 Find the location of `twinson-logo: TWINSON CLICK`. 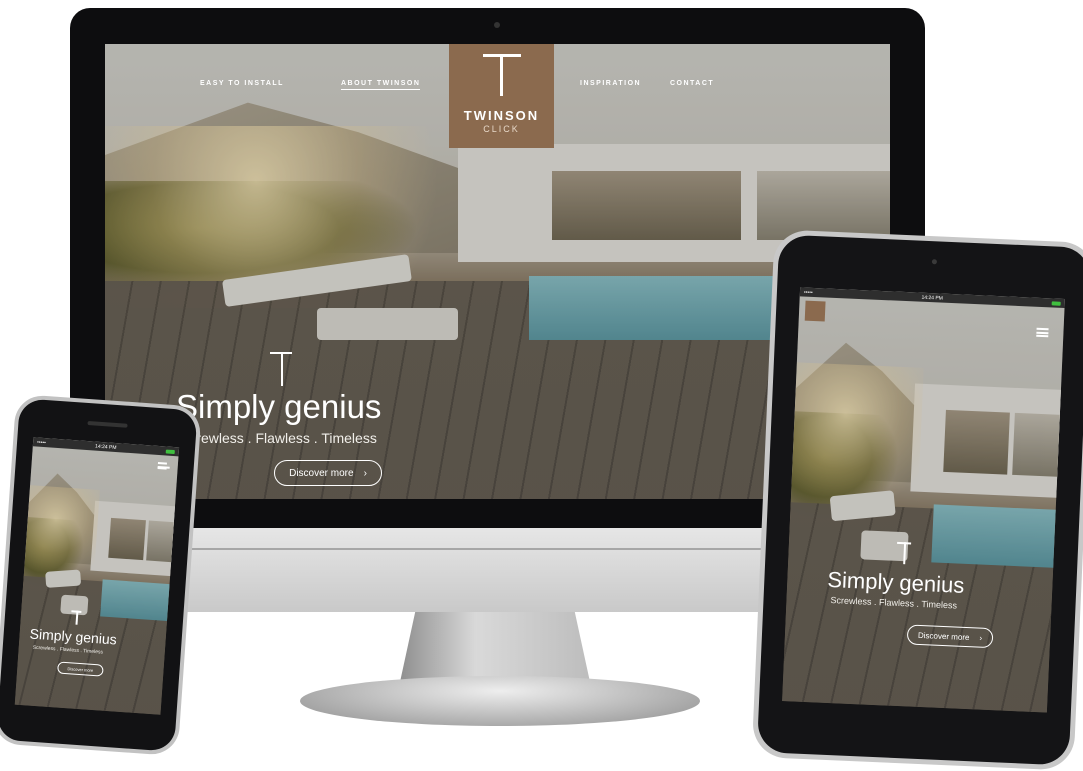

twinson-logo: TWINSON CLICK is located at coordinates (501, 96).